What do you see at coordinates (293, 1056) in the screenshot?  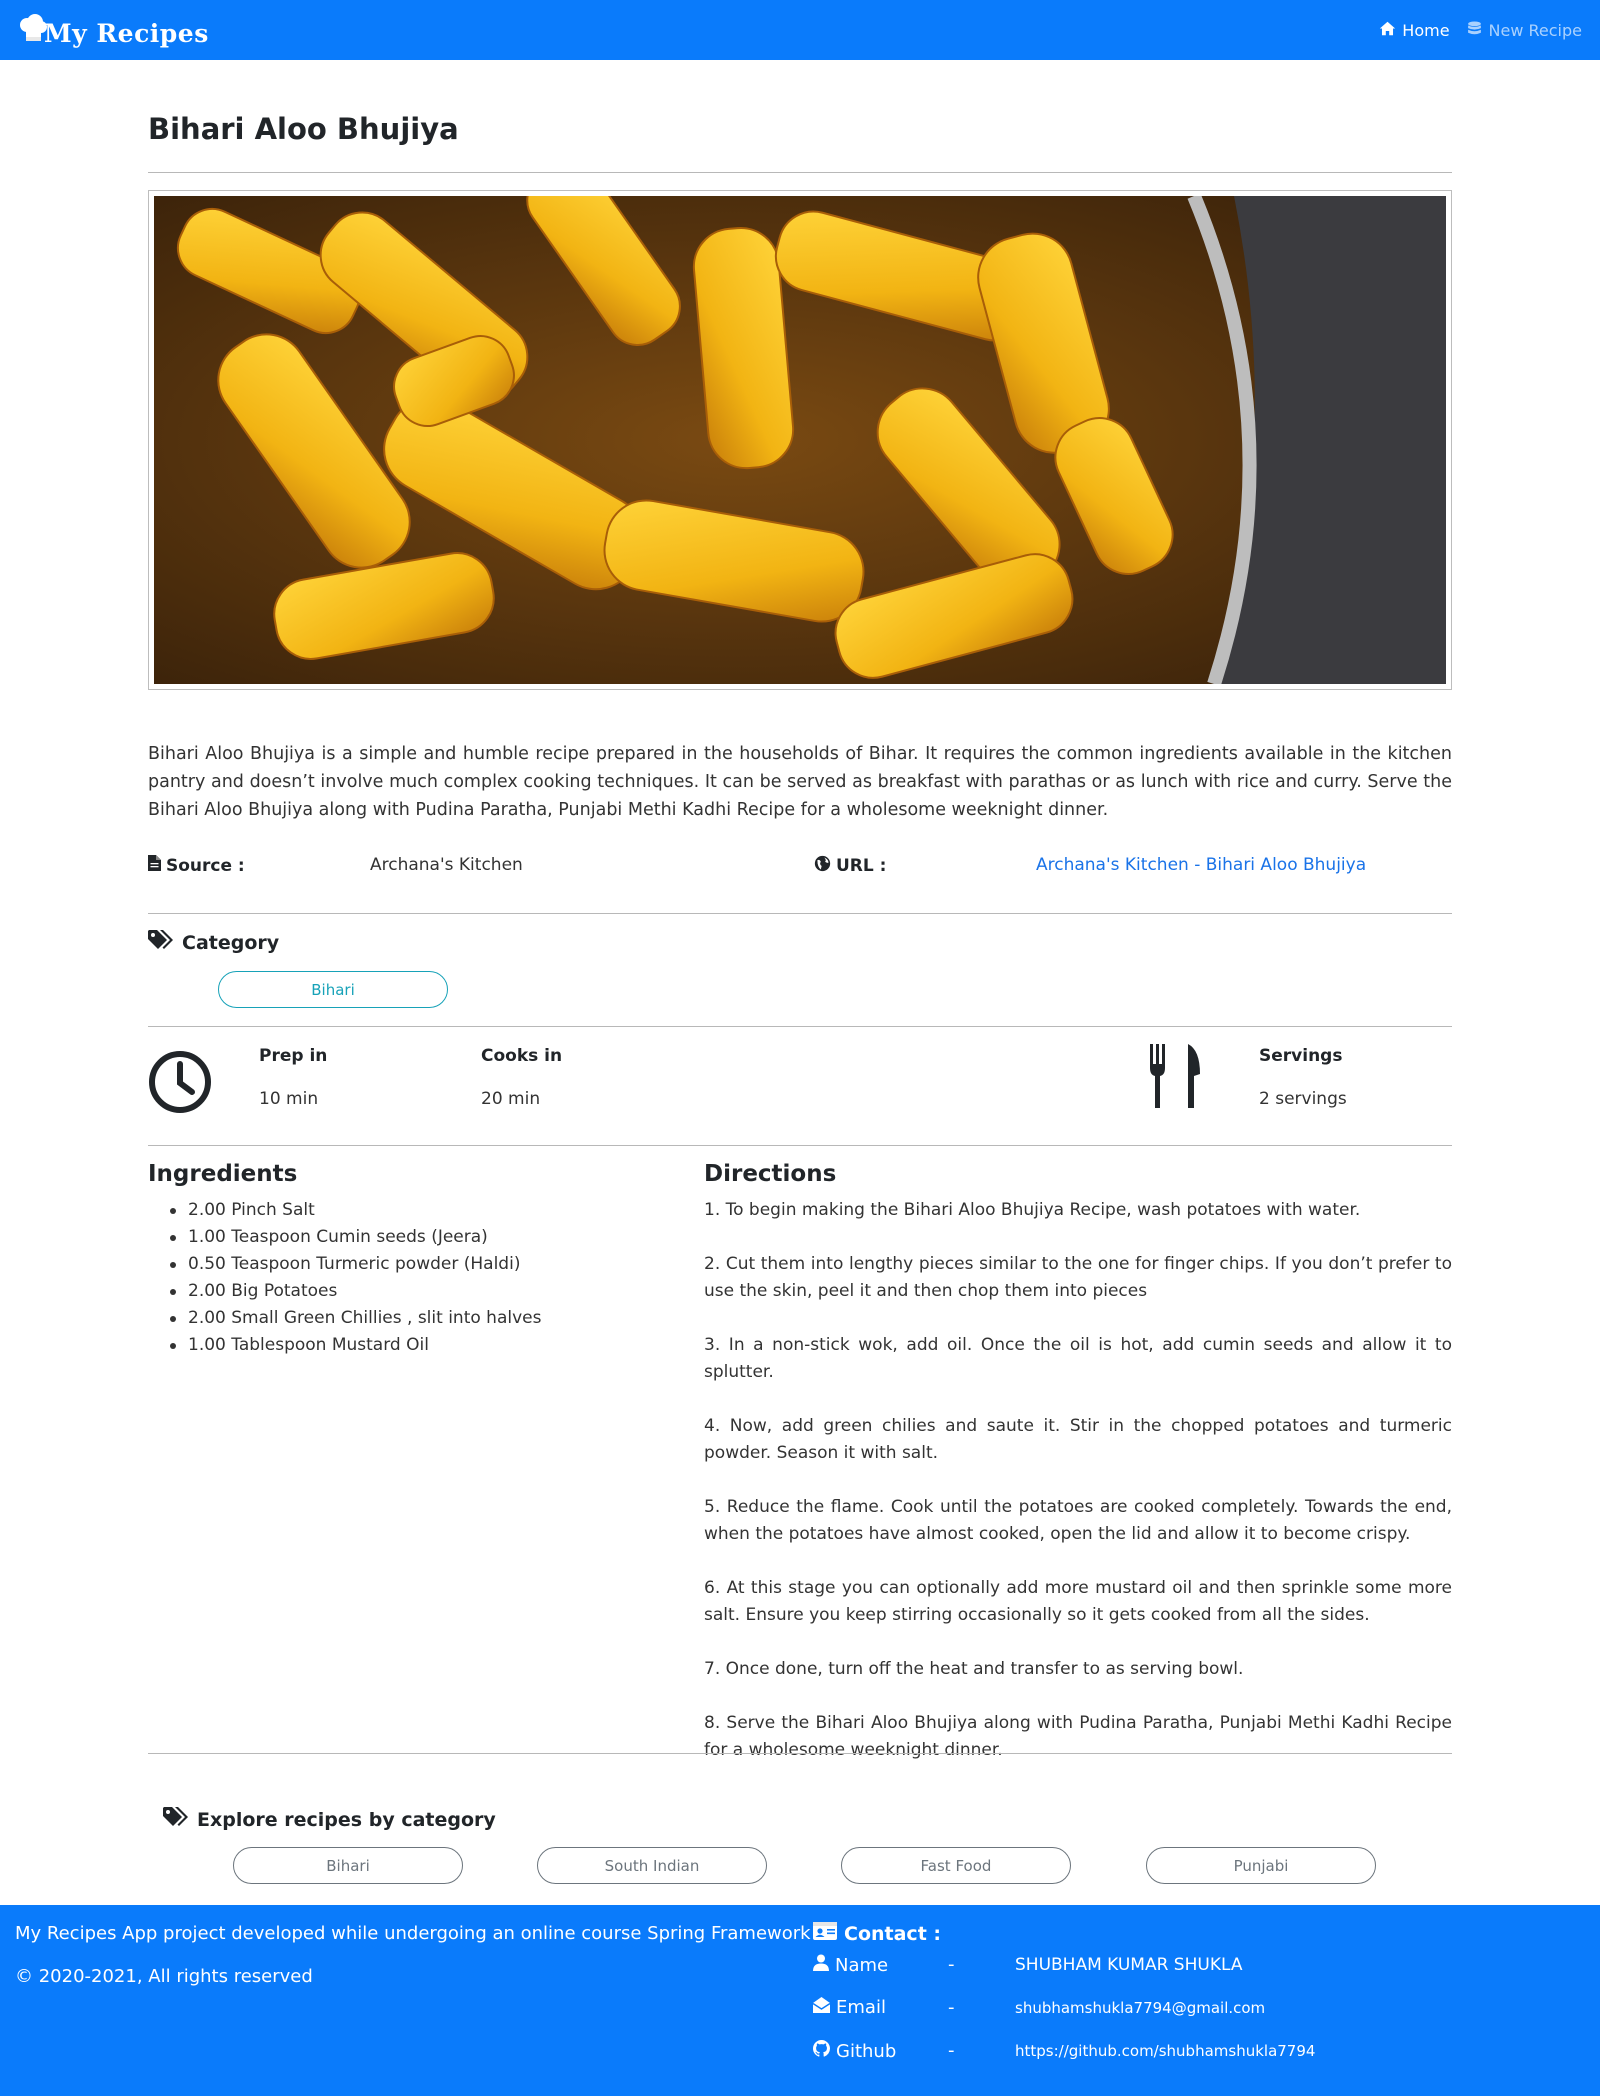 I see `prep-label: Prep in` at bounding box center [293, 1056].